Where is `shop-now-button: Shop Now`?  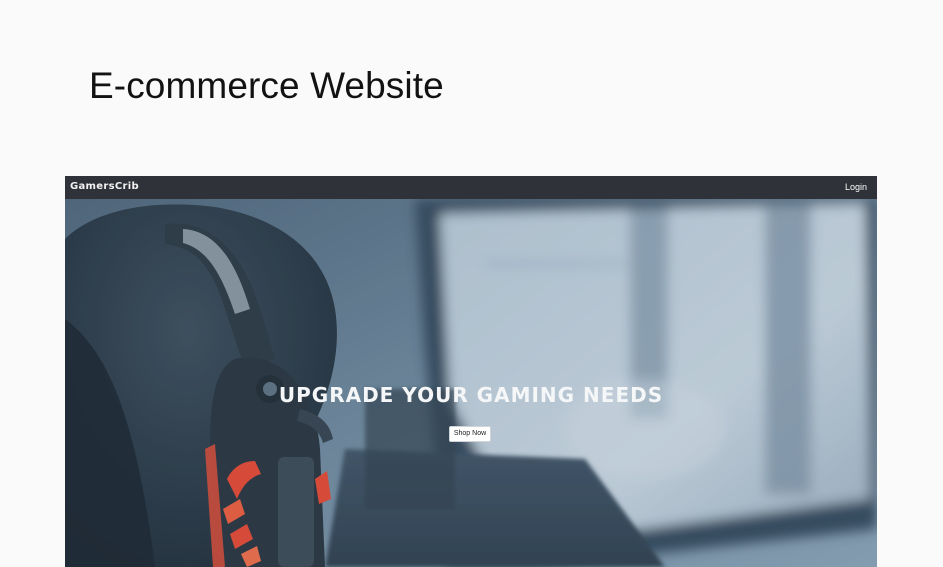
shop-now-button: Shop Now is located at coordinates (470, 434).